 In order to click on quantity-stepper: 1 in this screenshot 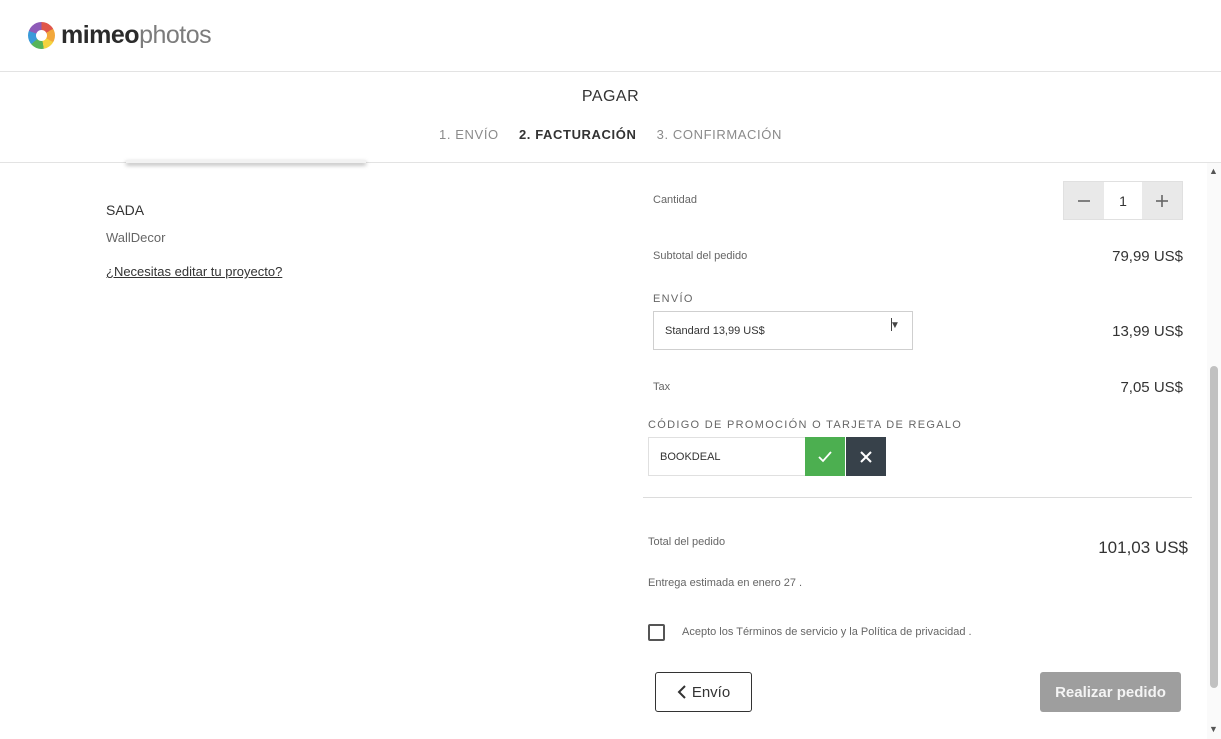, I will do `click(1123, 200)`.